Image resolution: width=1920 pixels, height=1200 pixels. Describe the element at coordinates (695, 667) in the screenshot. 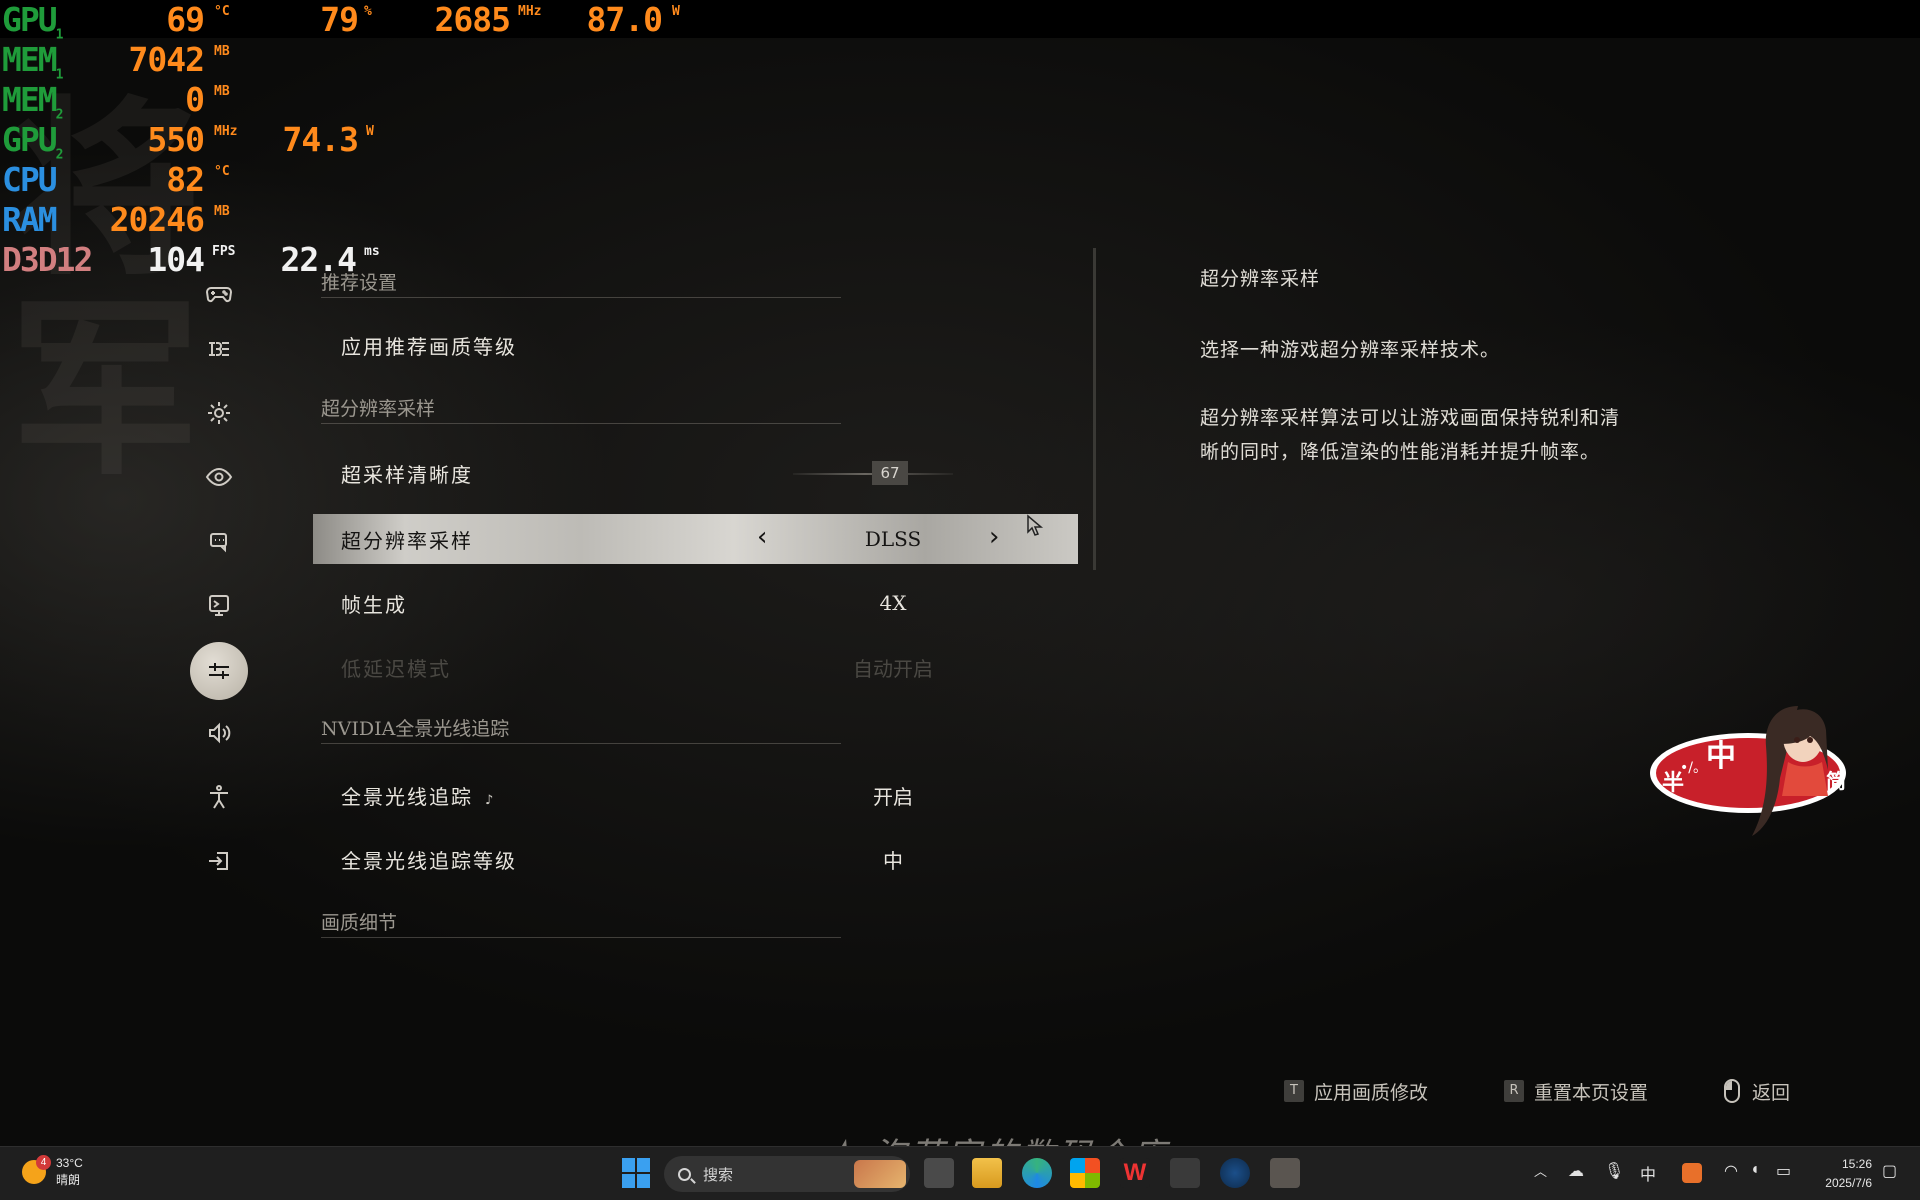

I see `setting-low-latency: 低延迟模式 自动开启` at that location.